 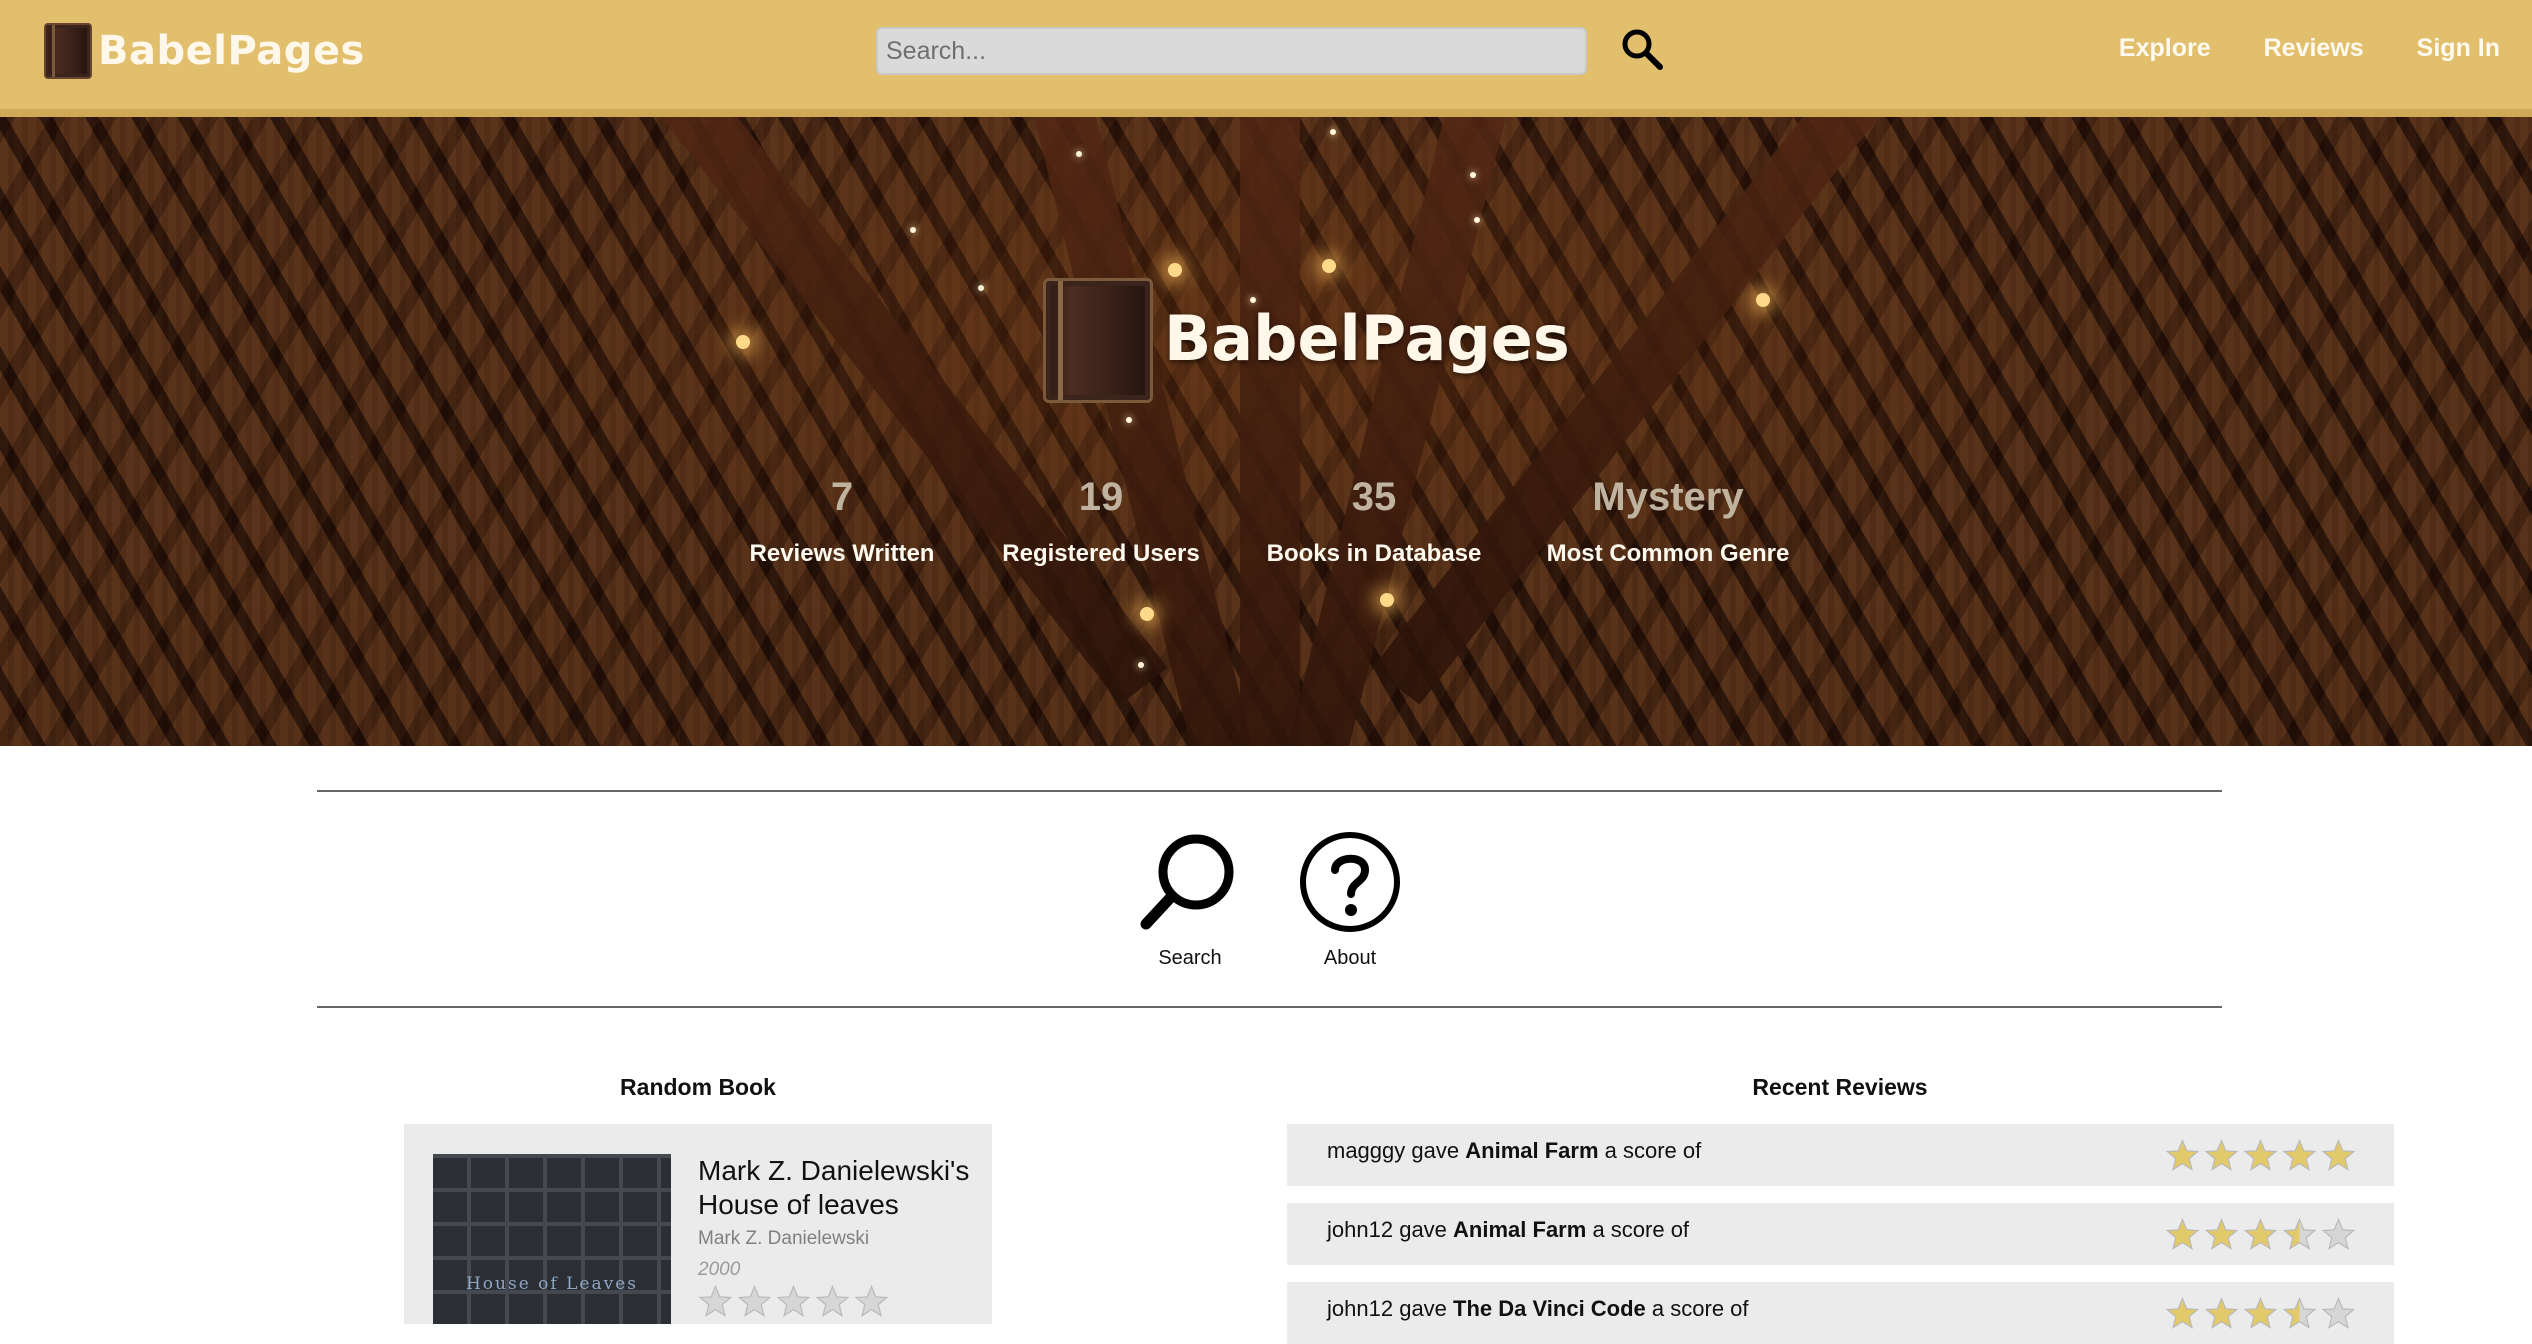 I want to click on nav-explore-link: Explore, so click(x=2165, y=48).